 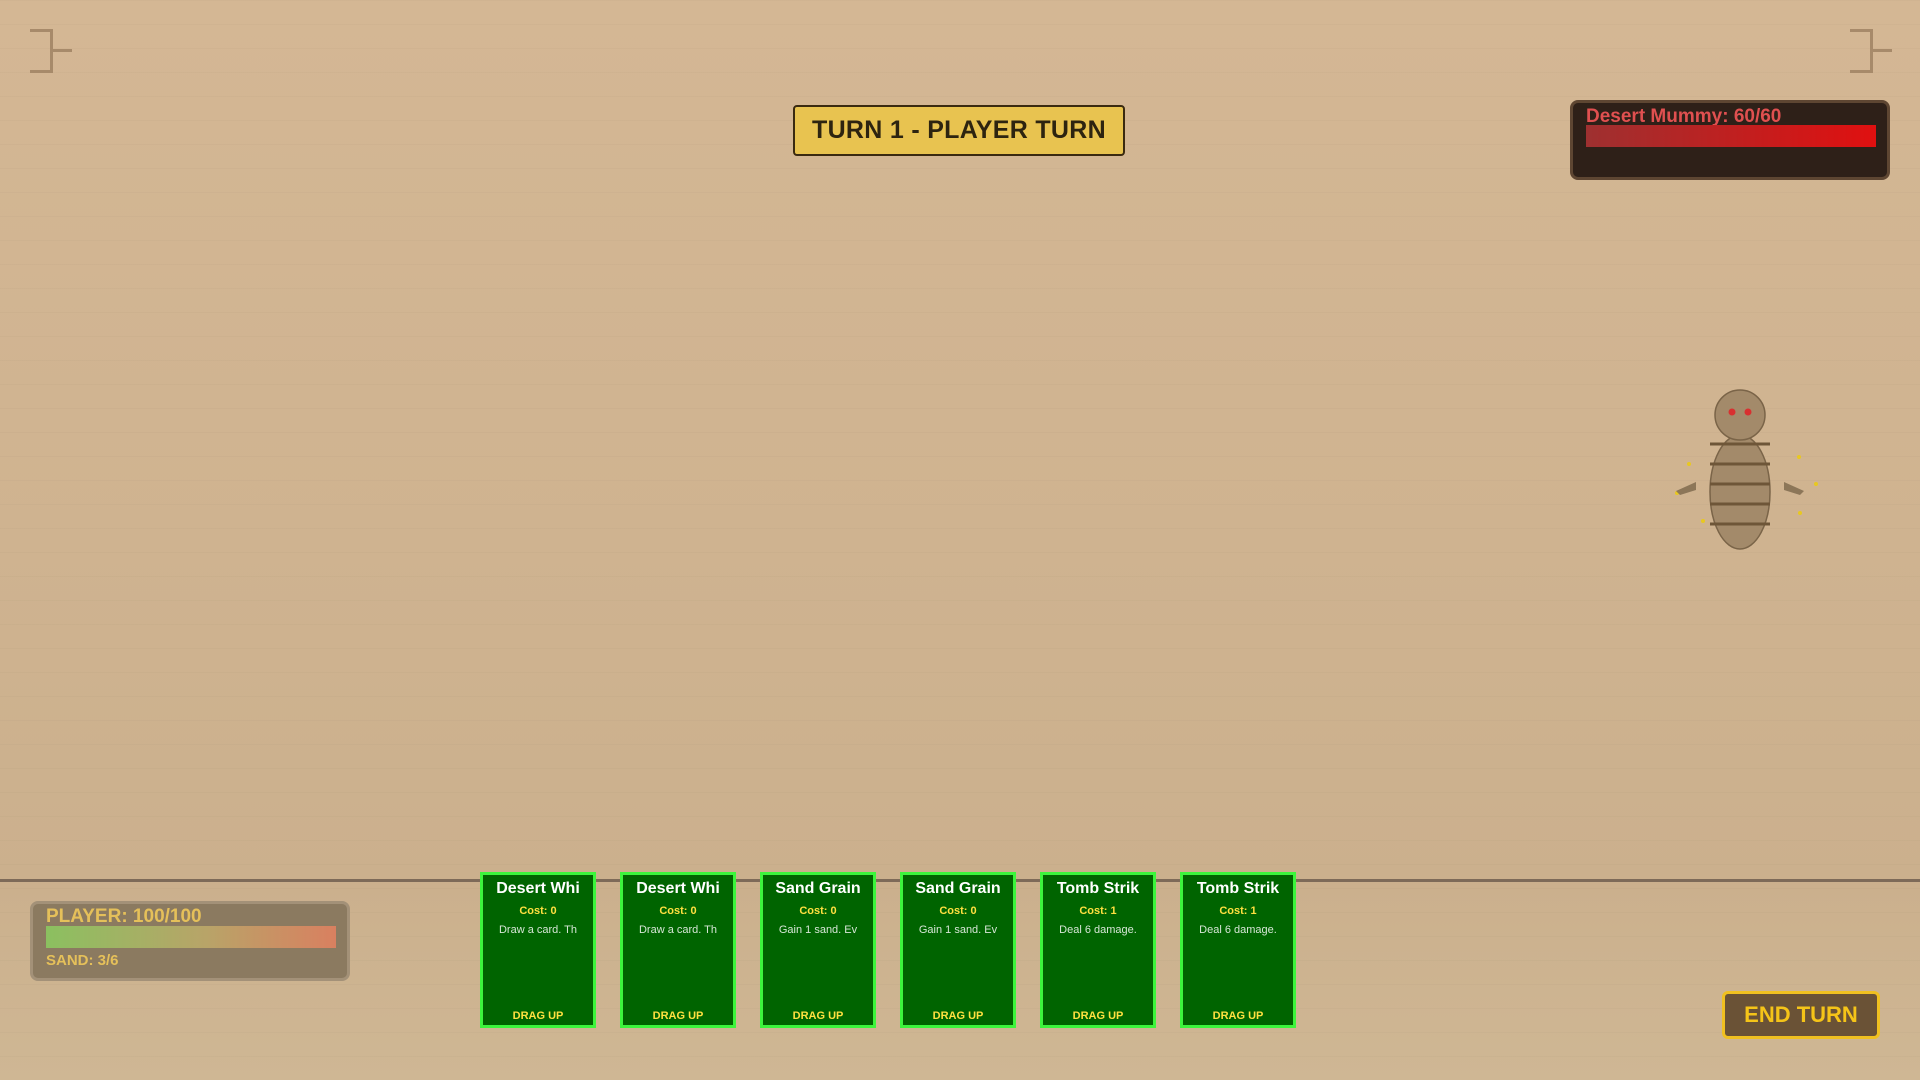 I want to click on player-status-panel: PLAYER: 100/100 SAND: 3/6, so click(x=190, y=941).